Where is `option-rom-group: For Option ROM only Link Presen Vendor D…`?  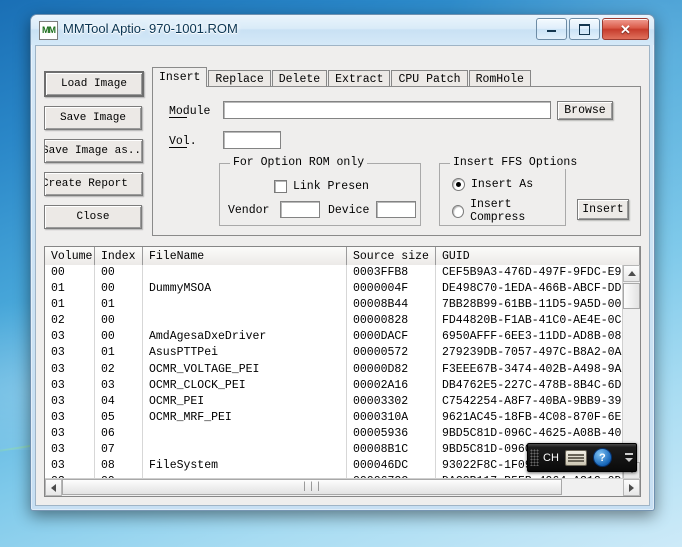 option-rom-group: For Option ROM only Link Presen Vendor D… is located at coordinates (320, 191).